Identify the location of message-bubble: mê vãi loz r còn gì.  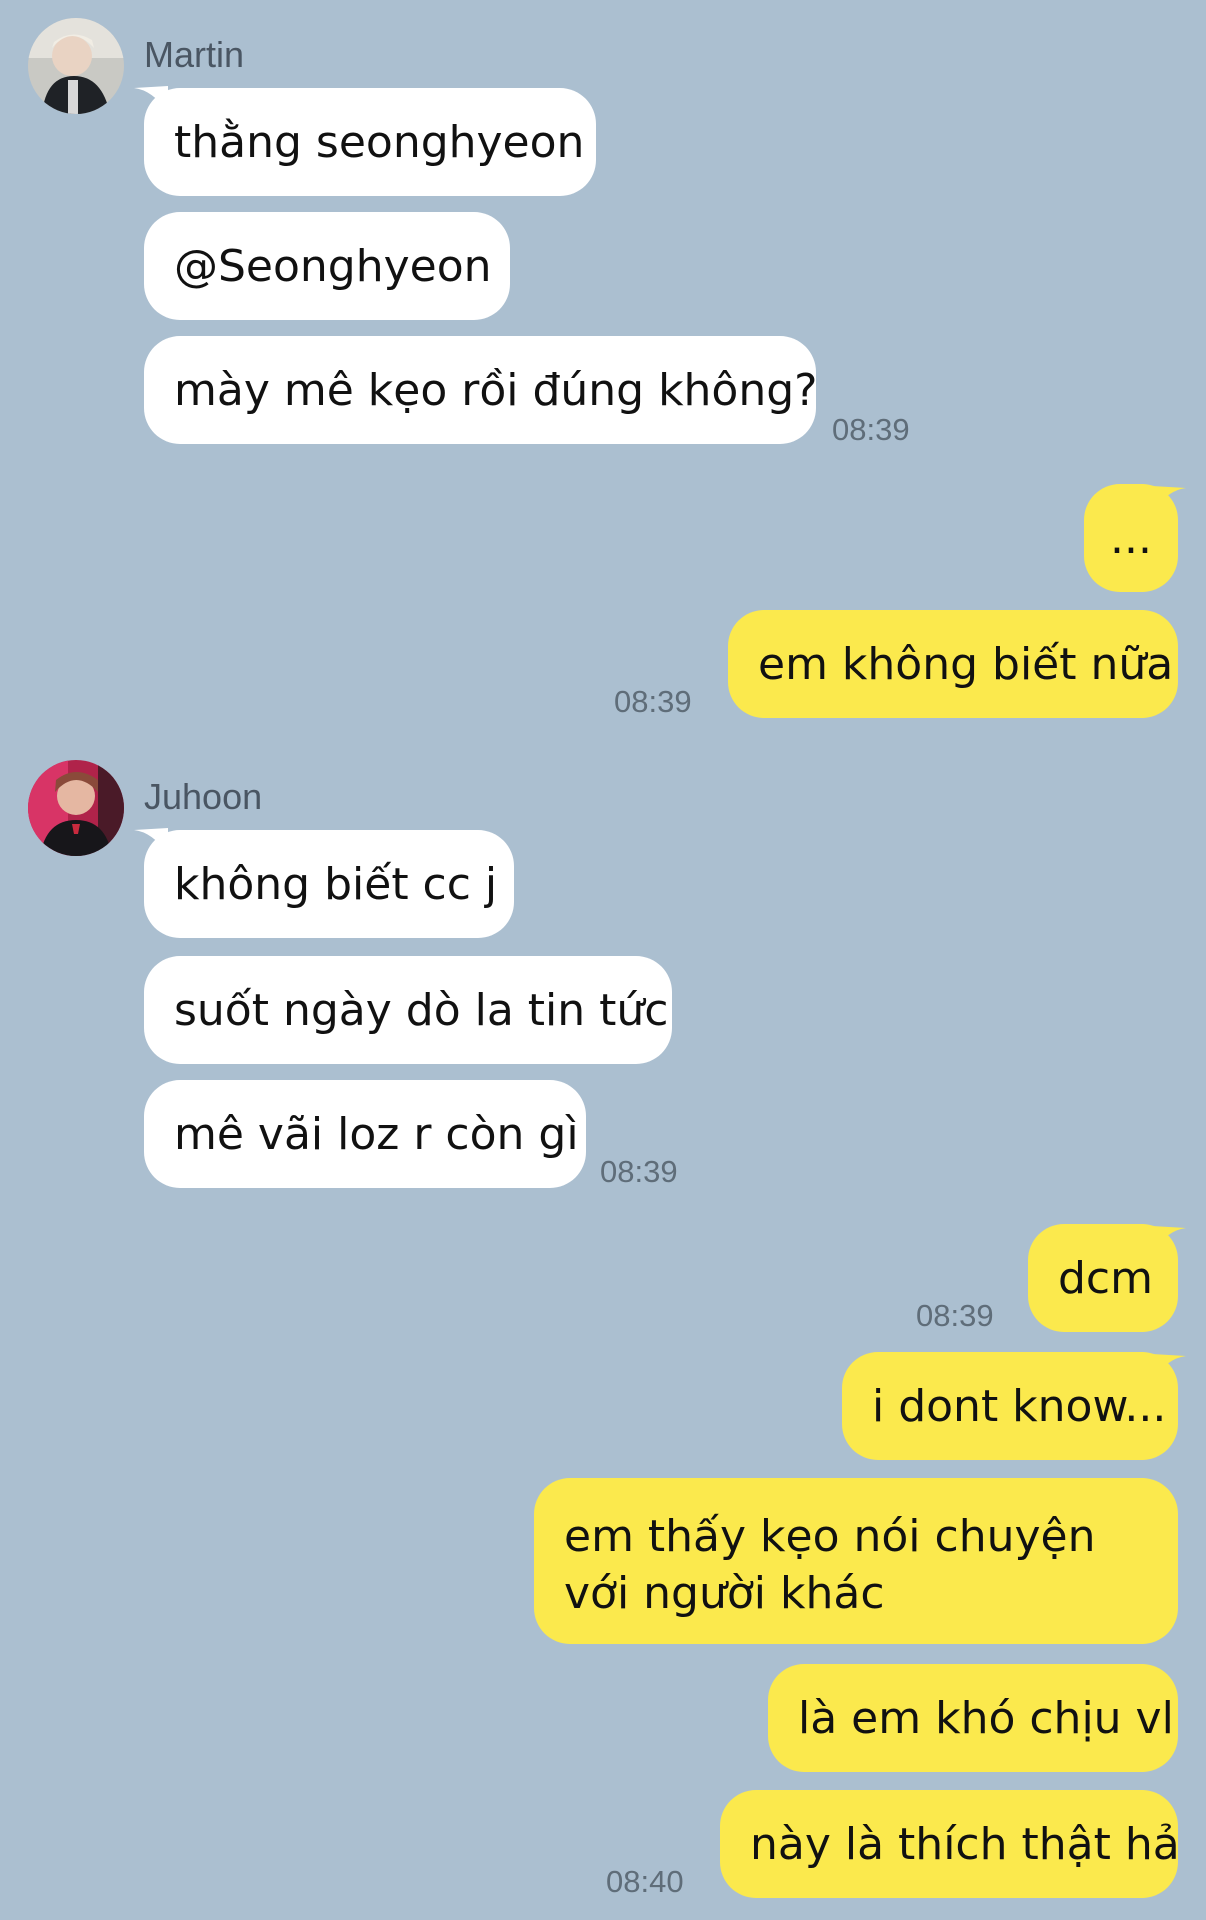
(365, 1134).